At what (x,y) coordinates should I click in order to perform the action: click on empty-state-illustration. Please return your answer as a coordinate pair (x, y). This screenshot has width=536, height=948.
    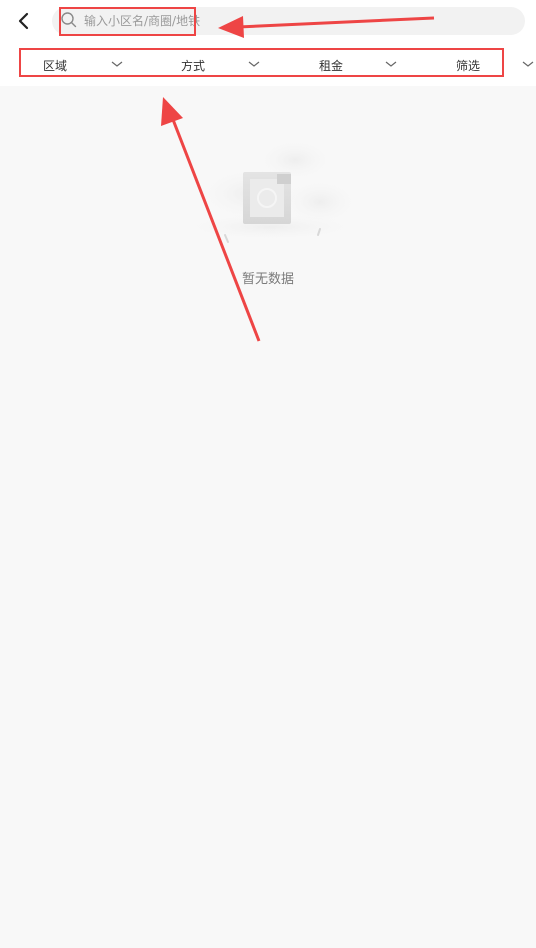
    Looking at the image, I should click on (270, 190).